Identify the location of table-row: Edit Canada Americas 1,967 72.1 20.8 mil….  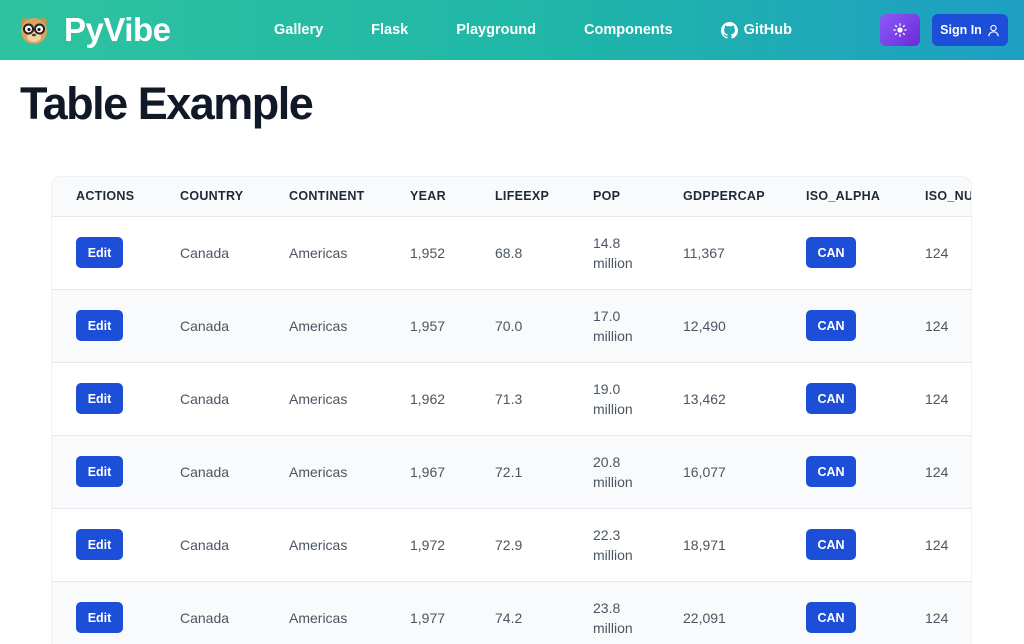
(511, 471).